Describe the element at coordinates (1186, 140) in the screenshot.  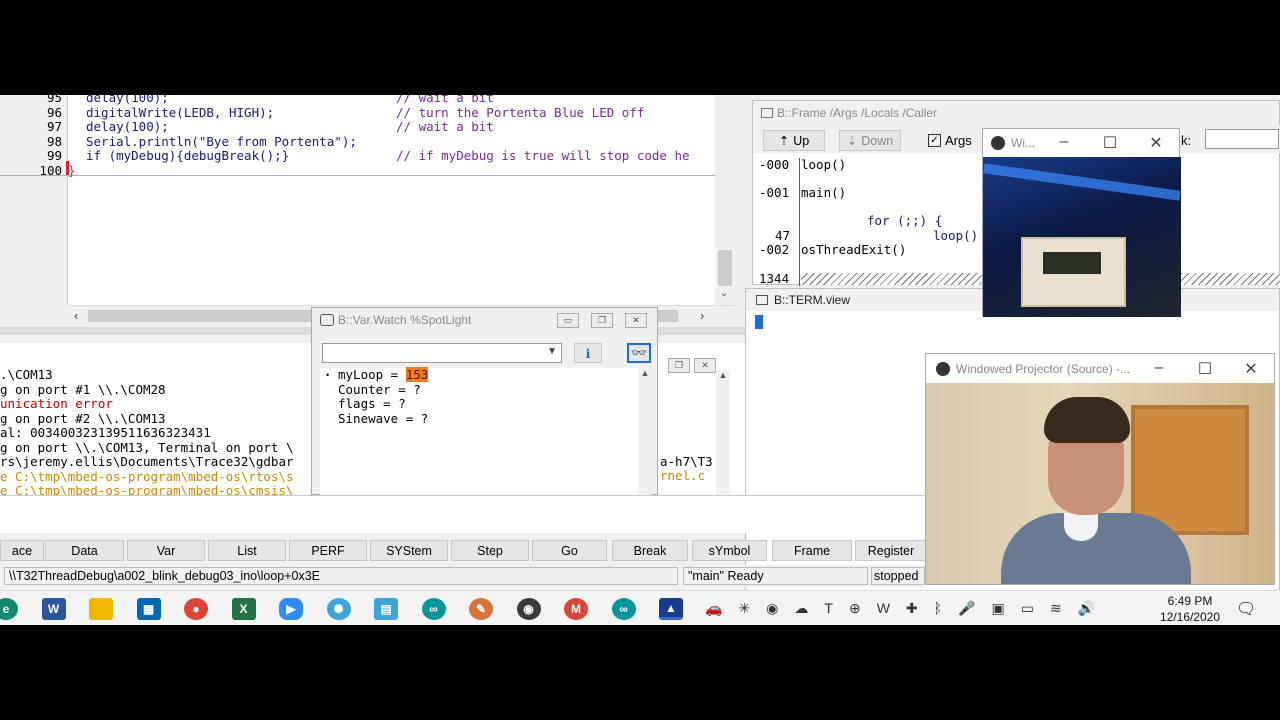
I see `task-label: k:` at that location.